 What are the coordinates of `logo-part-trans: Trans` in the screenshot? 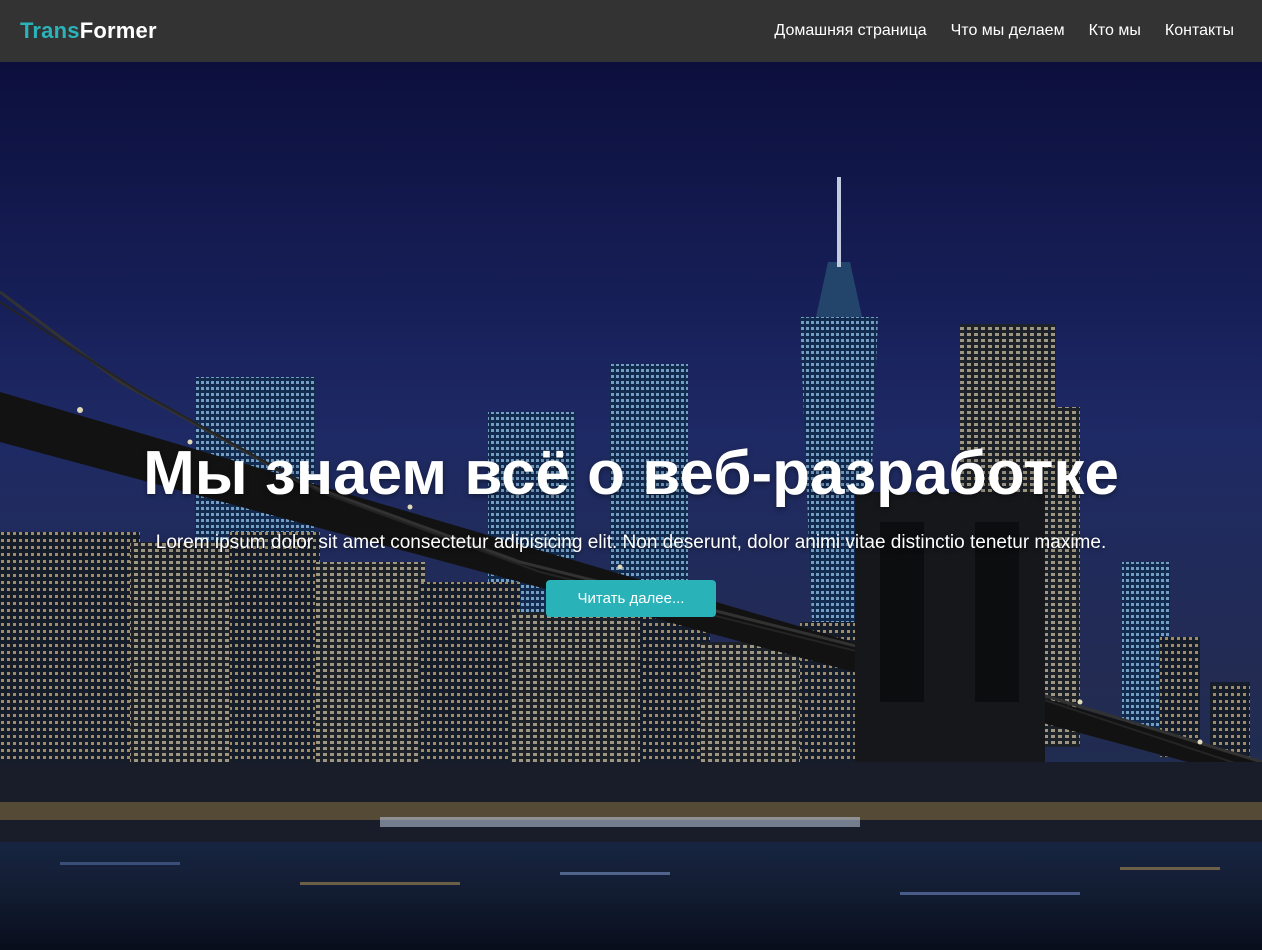 It's located at (50, 30).